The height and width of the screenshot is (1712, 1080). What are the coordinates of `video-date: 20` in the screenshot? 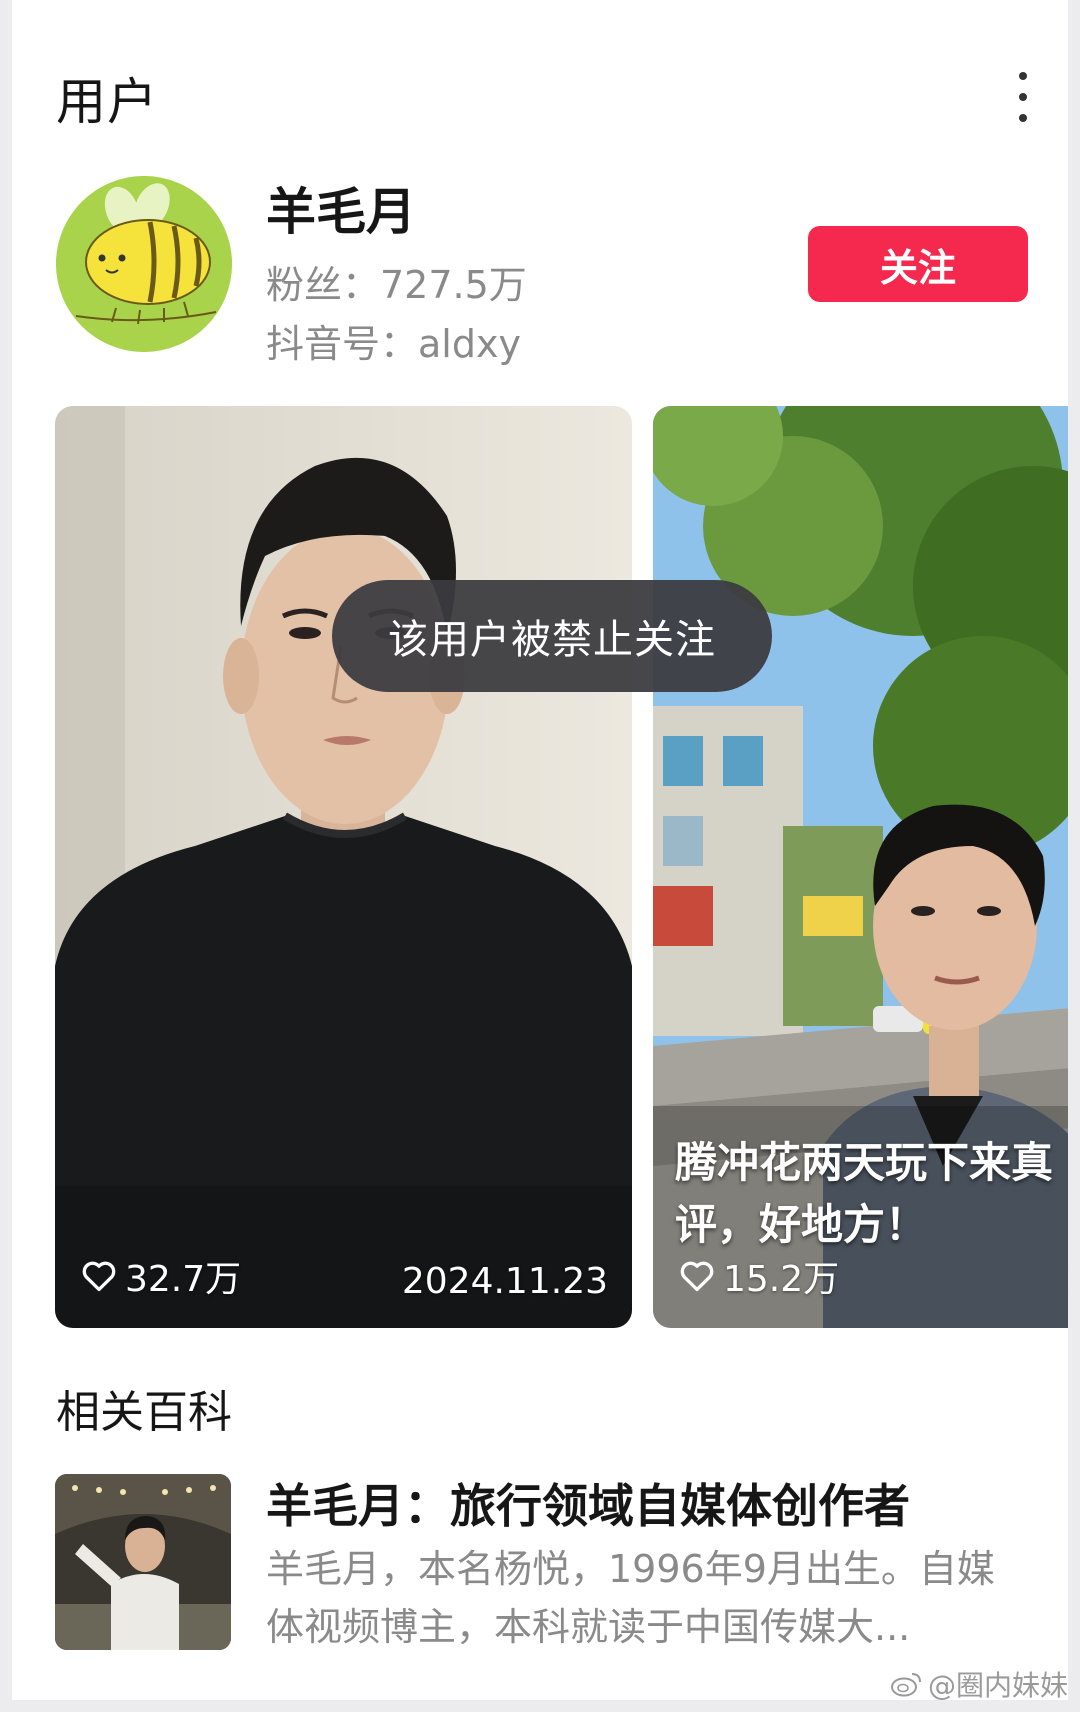 It's located at (1067, 1281).